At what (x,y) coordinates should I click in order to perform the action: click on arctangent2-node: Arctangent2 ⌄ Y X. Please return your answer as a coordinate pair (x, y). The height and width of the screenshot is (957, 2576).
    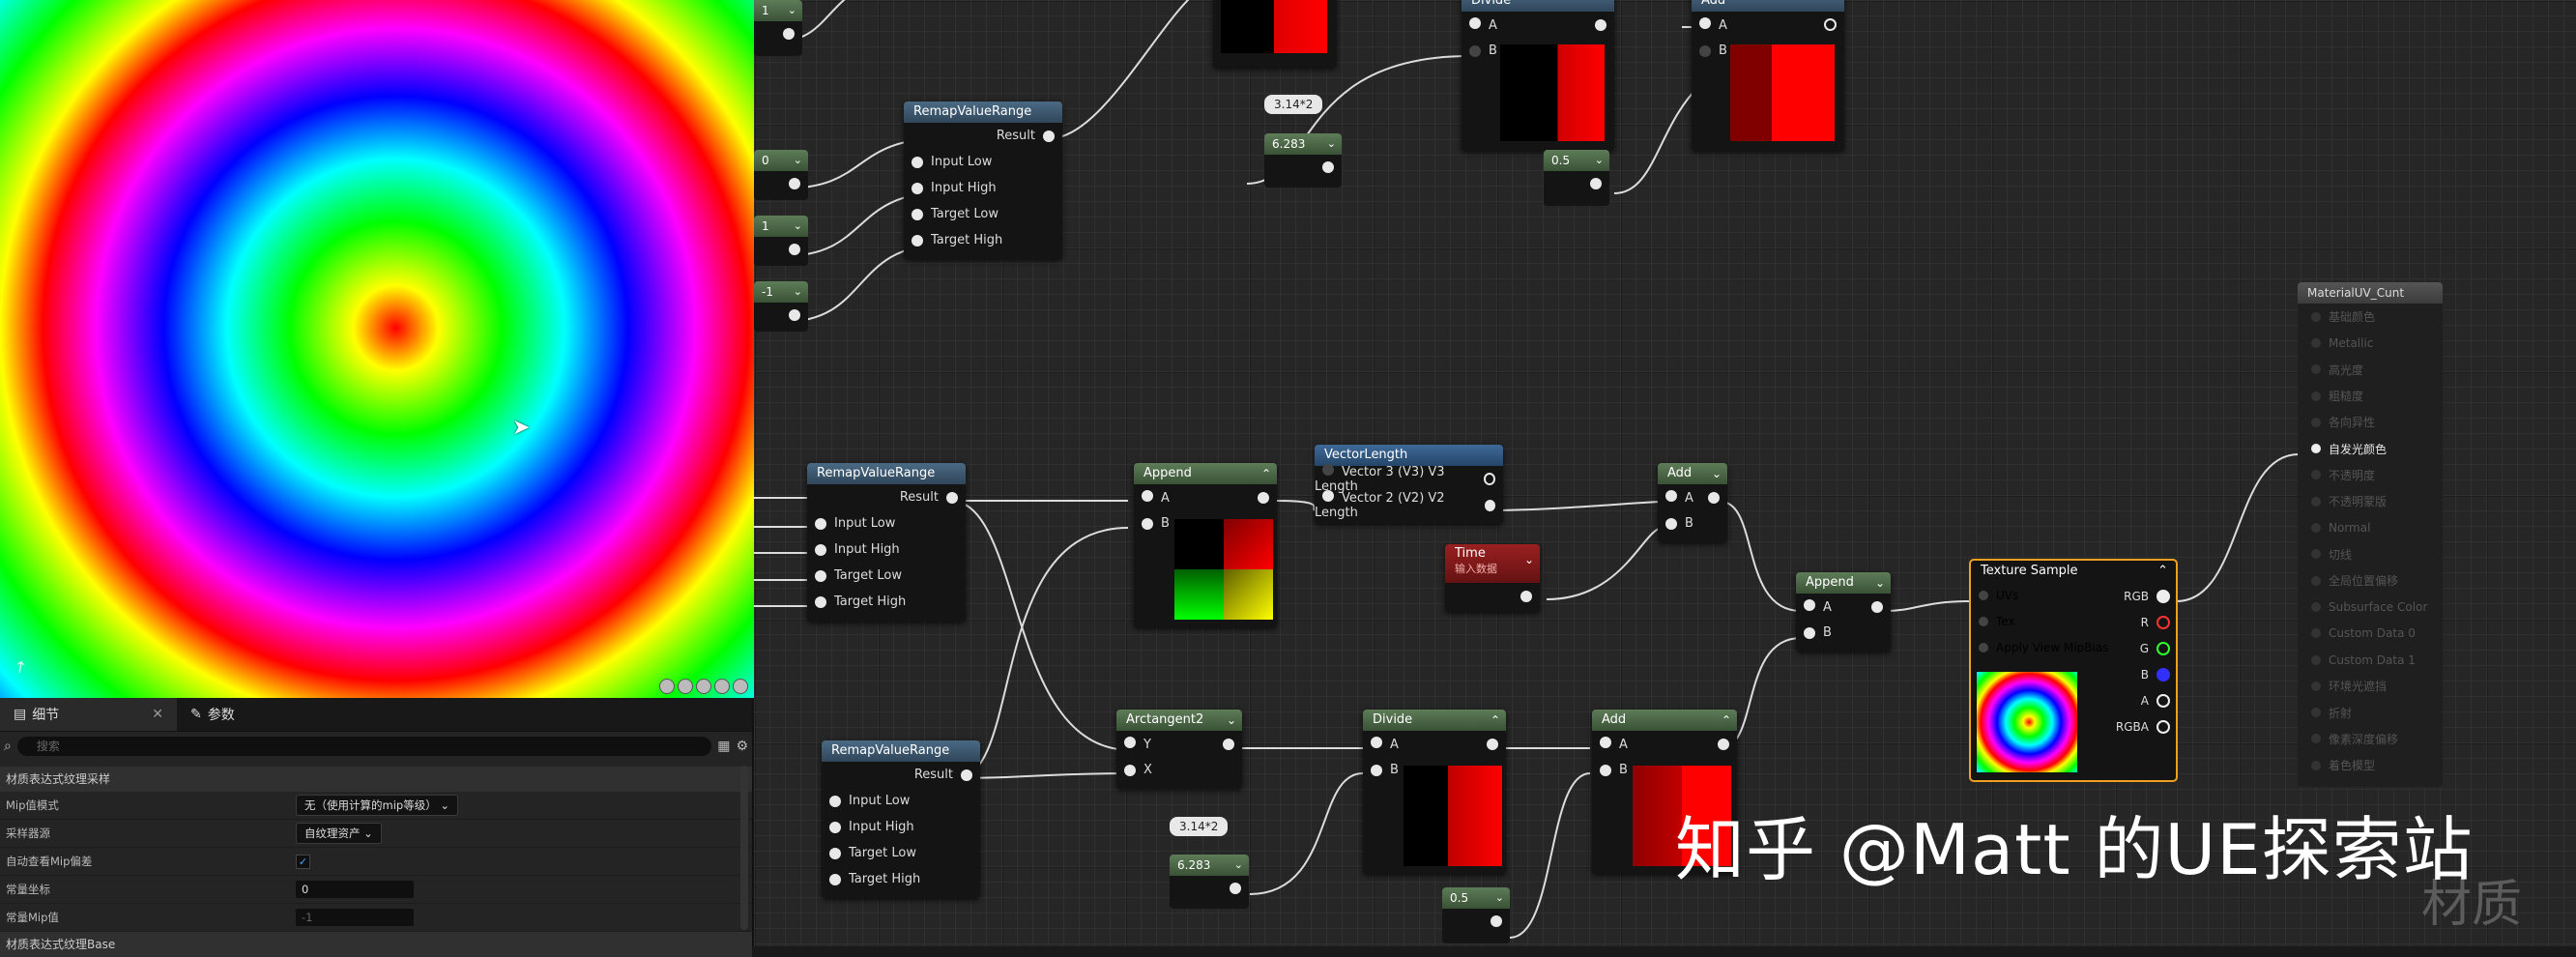
    Looking at the image, I should click on (1179, 750).